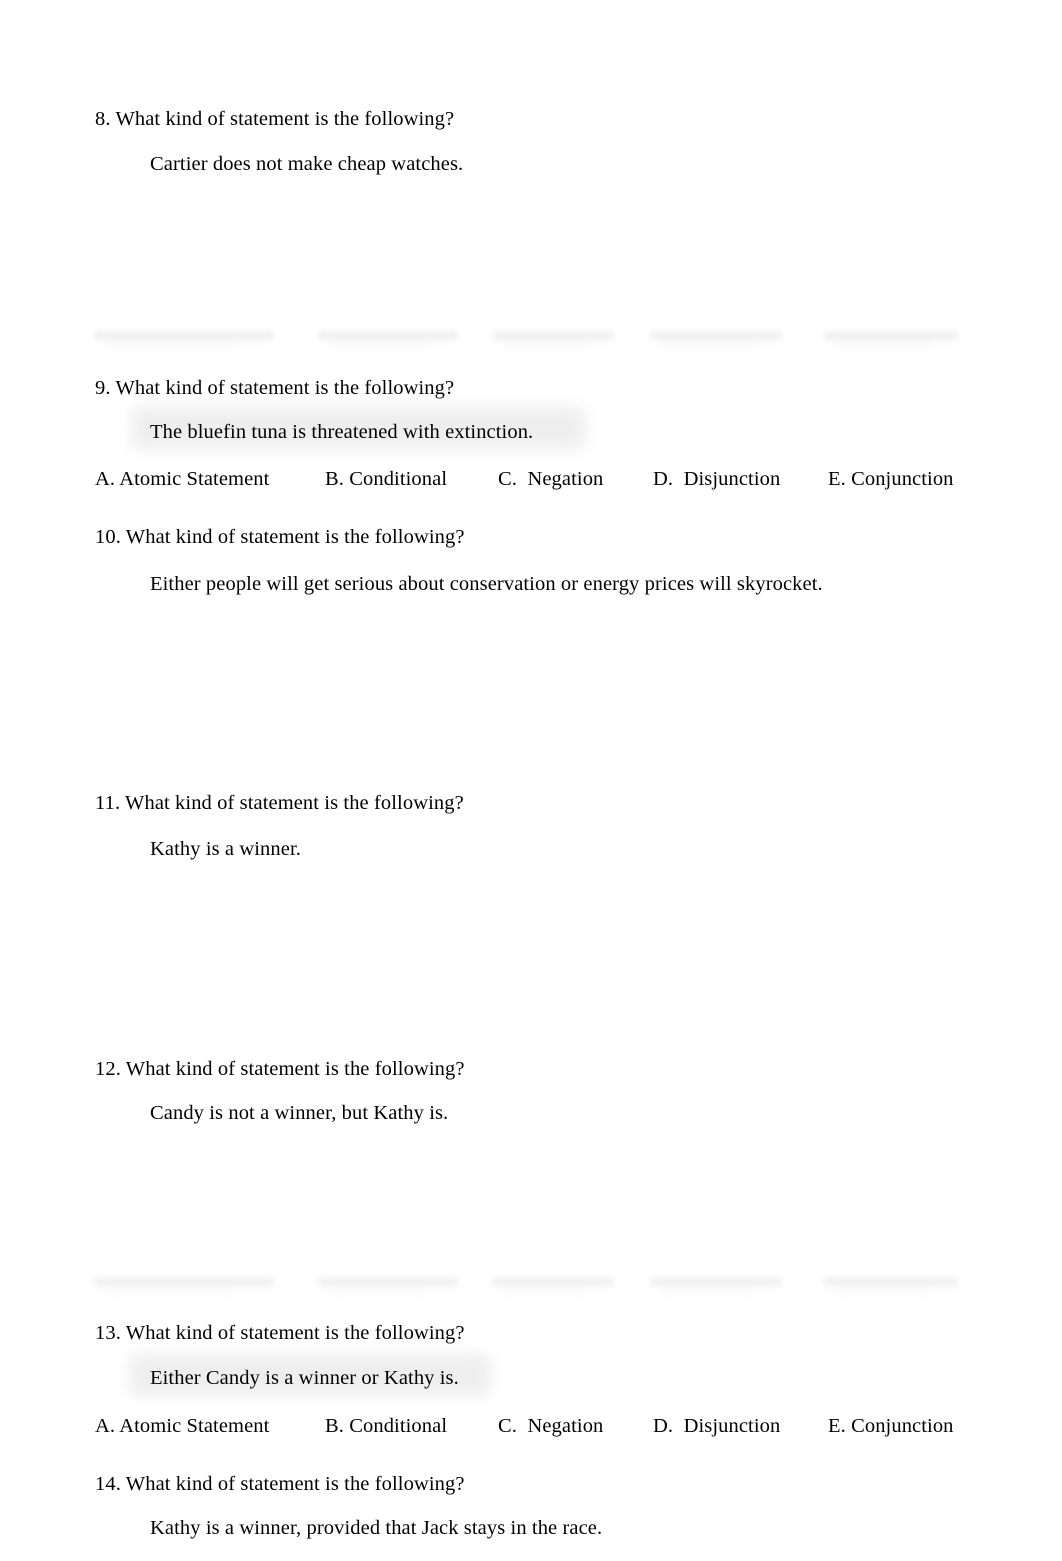  I want to click on faded-option-e-2-tail, so click(883, 1292).